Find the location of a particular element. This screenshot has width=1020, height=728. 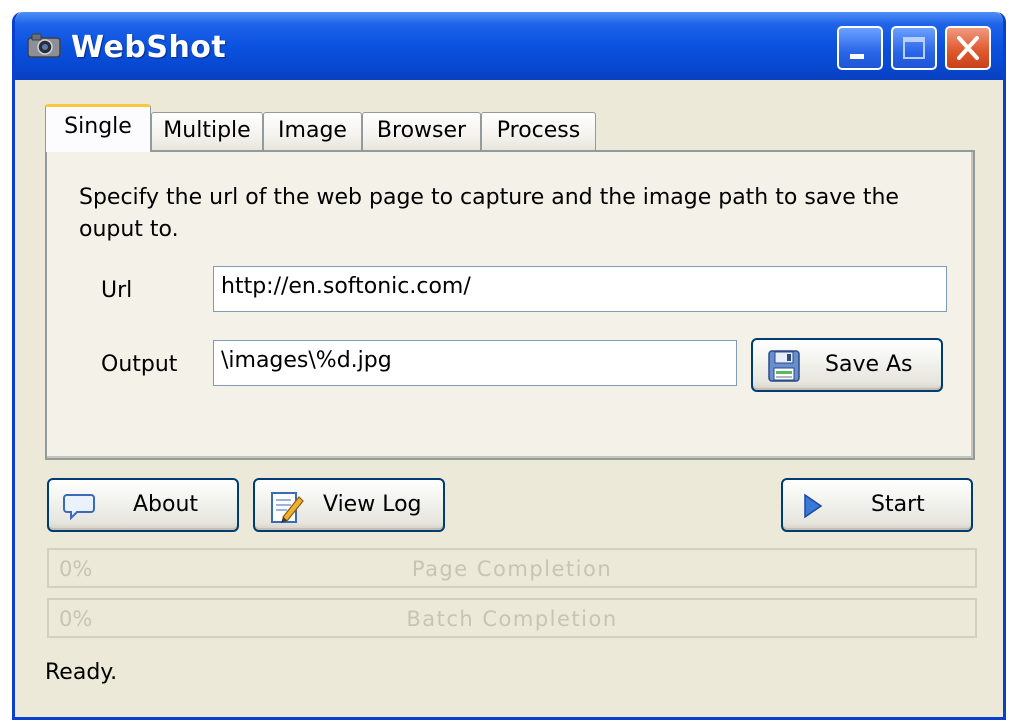

tab-label: Browser is located at coordinates (421, 130).